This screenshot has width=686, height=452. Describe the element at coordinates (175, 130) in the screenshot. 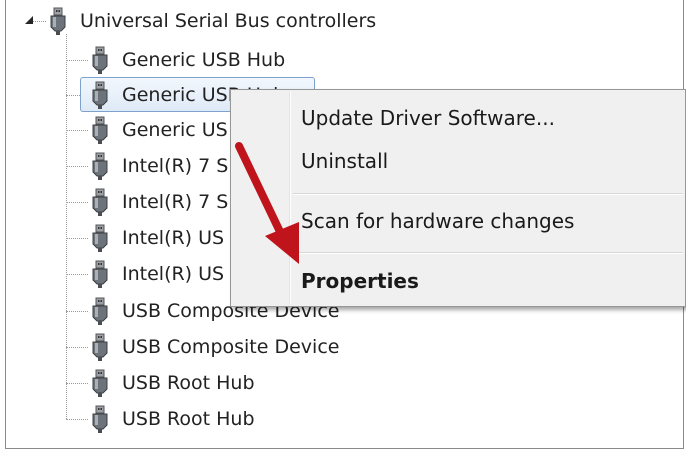

I see `device-label: Generic US` at that location.